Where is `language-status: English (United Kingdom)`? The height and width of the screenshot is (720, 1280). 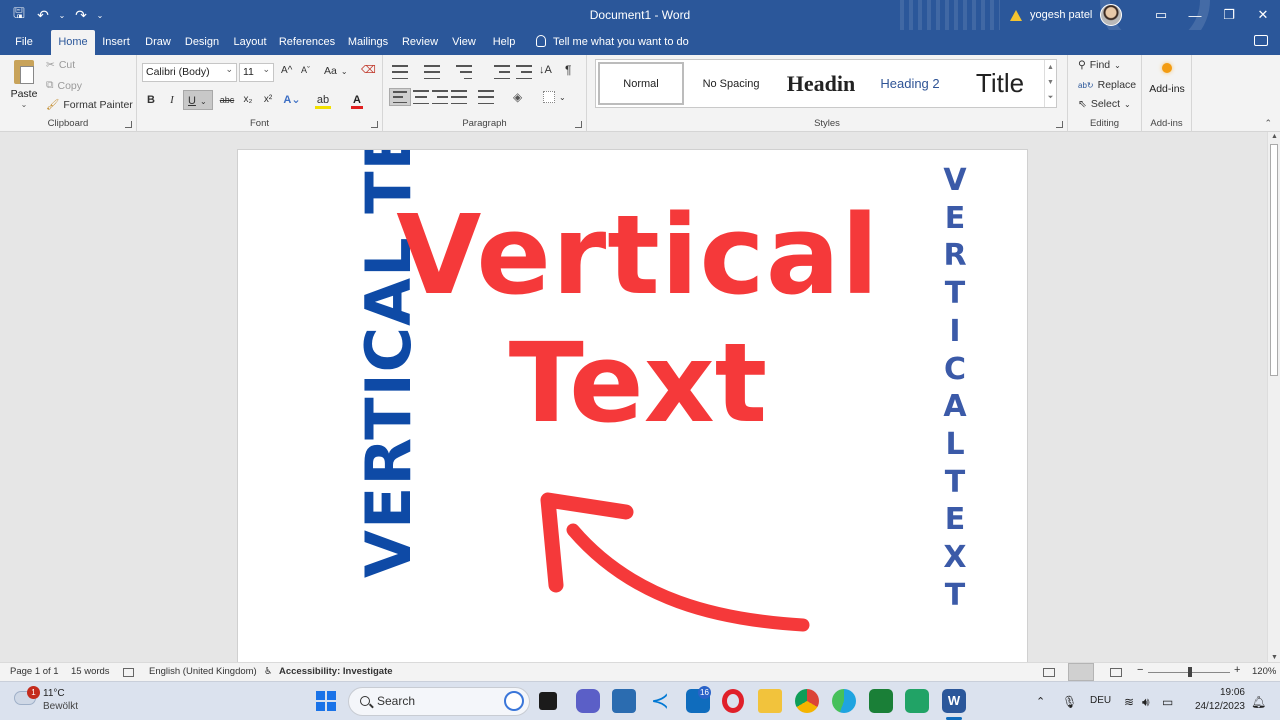 language-status: English (United Kingdom) is located at coordinates (203, 671).